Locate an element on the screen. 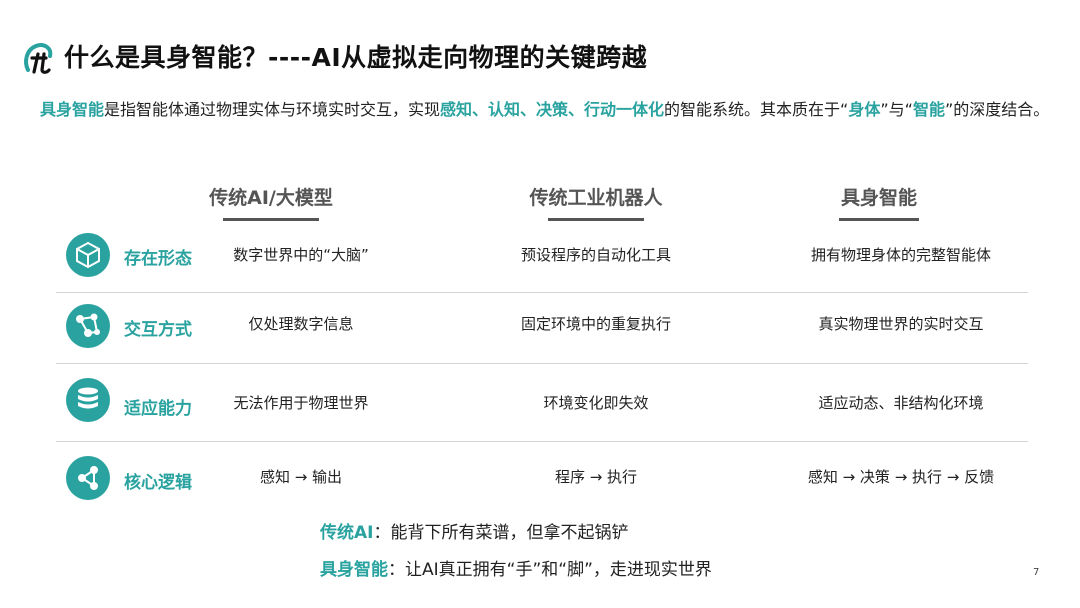  note-embodied-ai: 具身智能：让AI真正拥有“手”和“脚”，走进现实世界 is located at coordinates (516, 567).